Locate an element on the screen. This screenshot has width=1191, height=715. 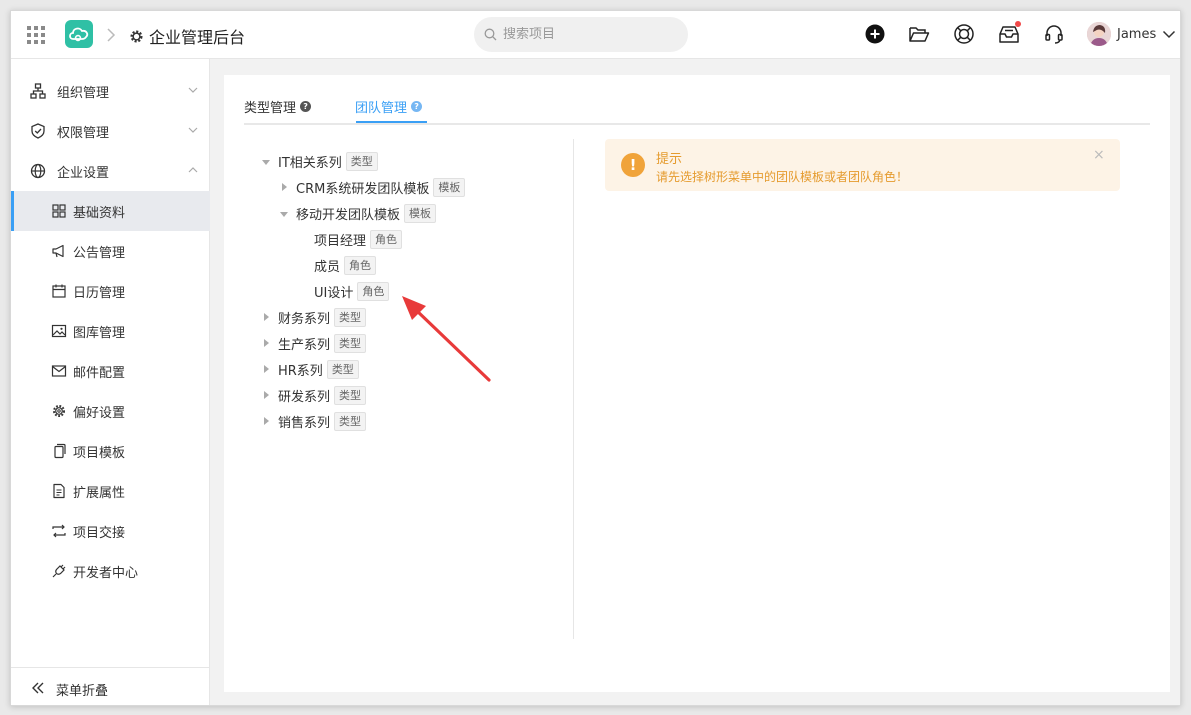
sidebar-item-handover: 项目交接 is located at coordinates (110, 531).